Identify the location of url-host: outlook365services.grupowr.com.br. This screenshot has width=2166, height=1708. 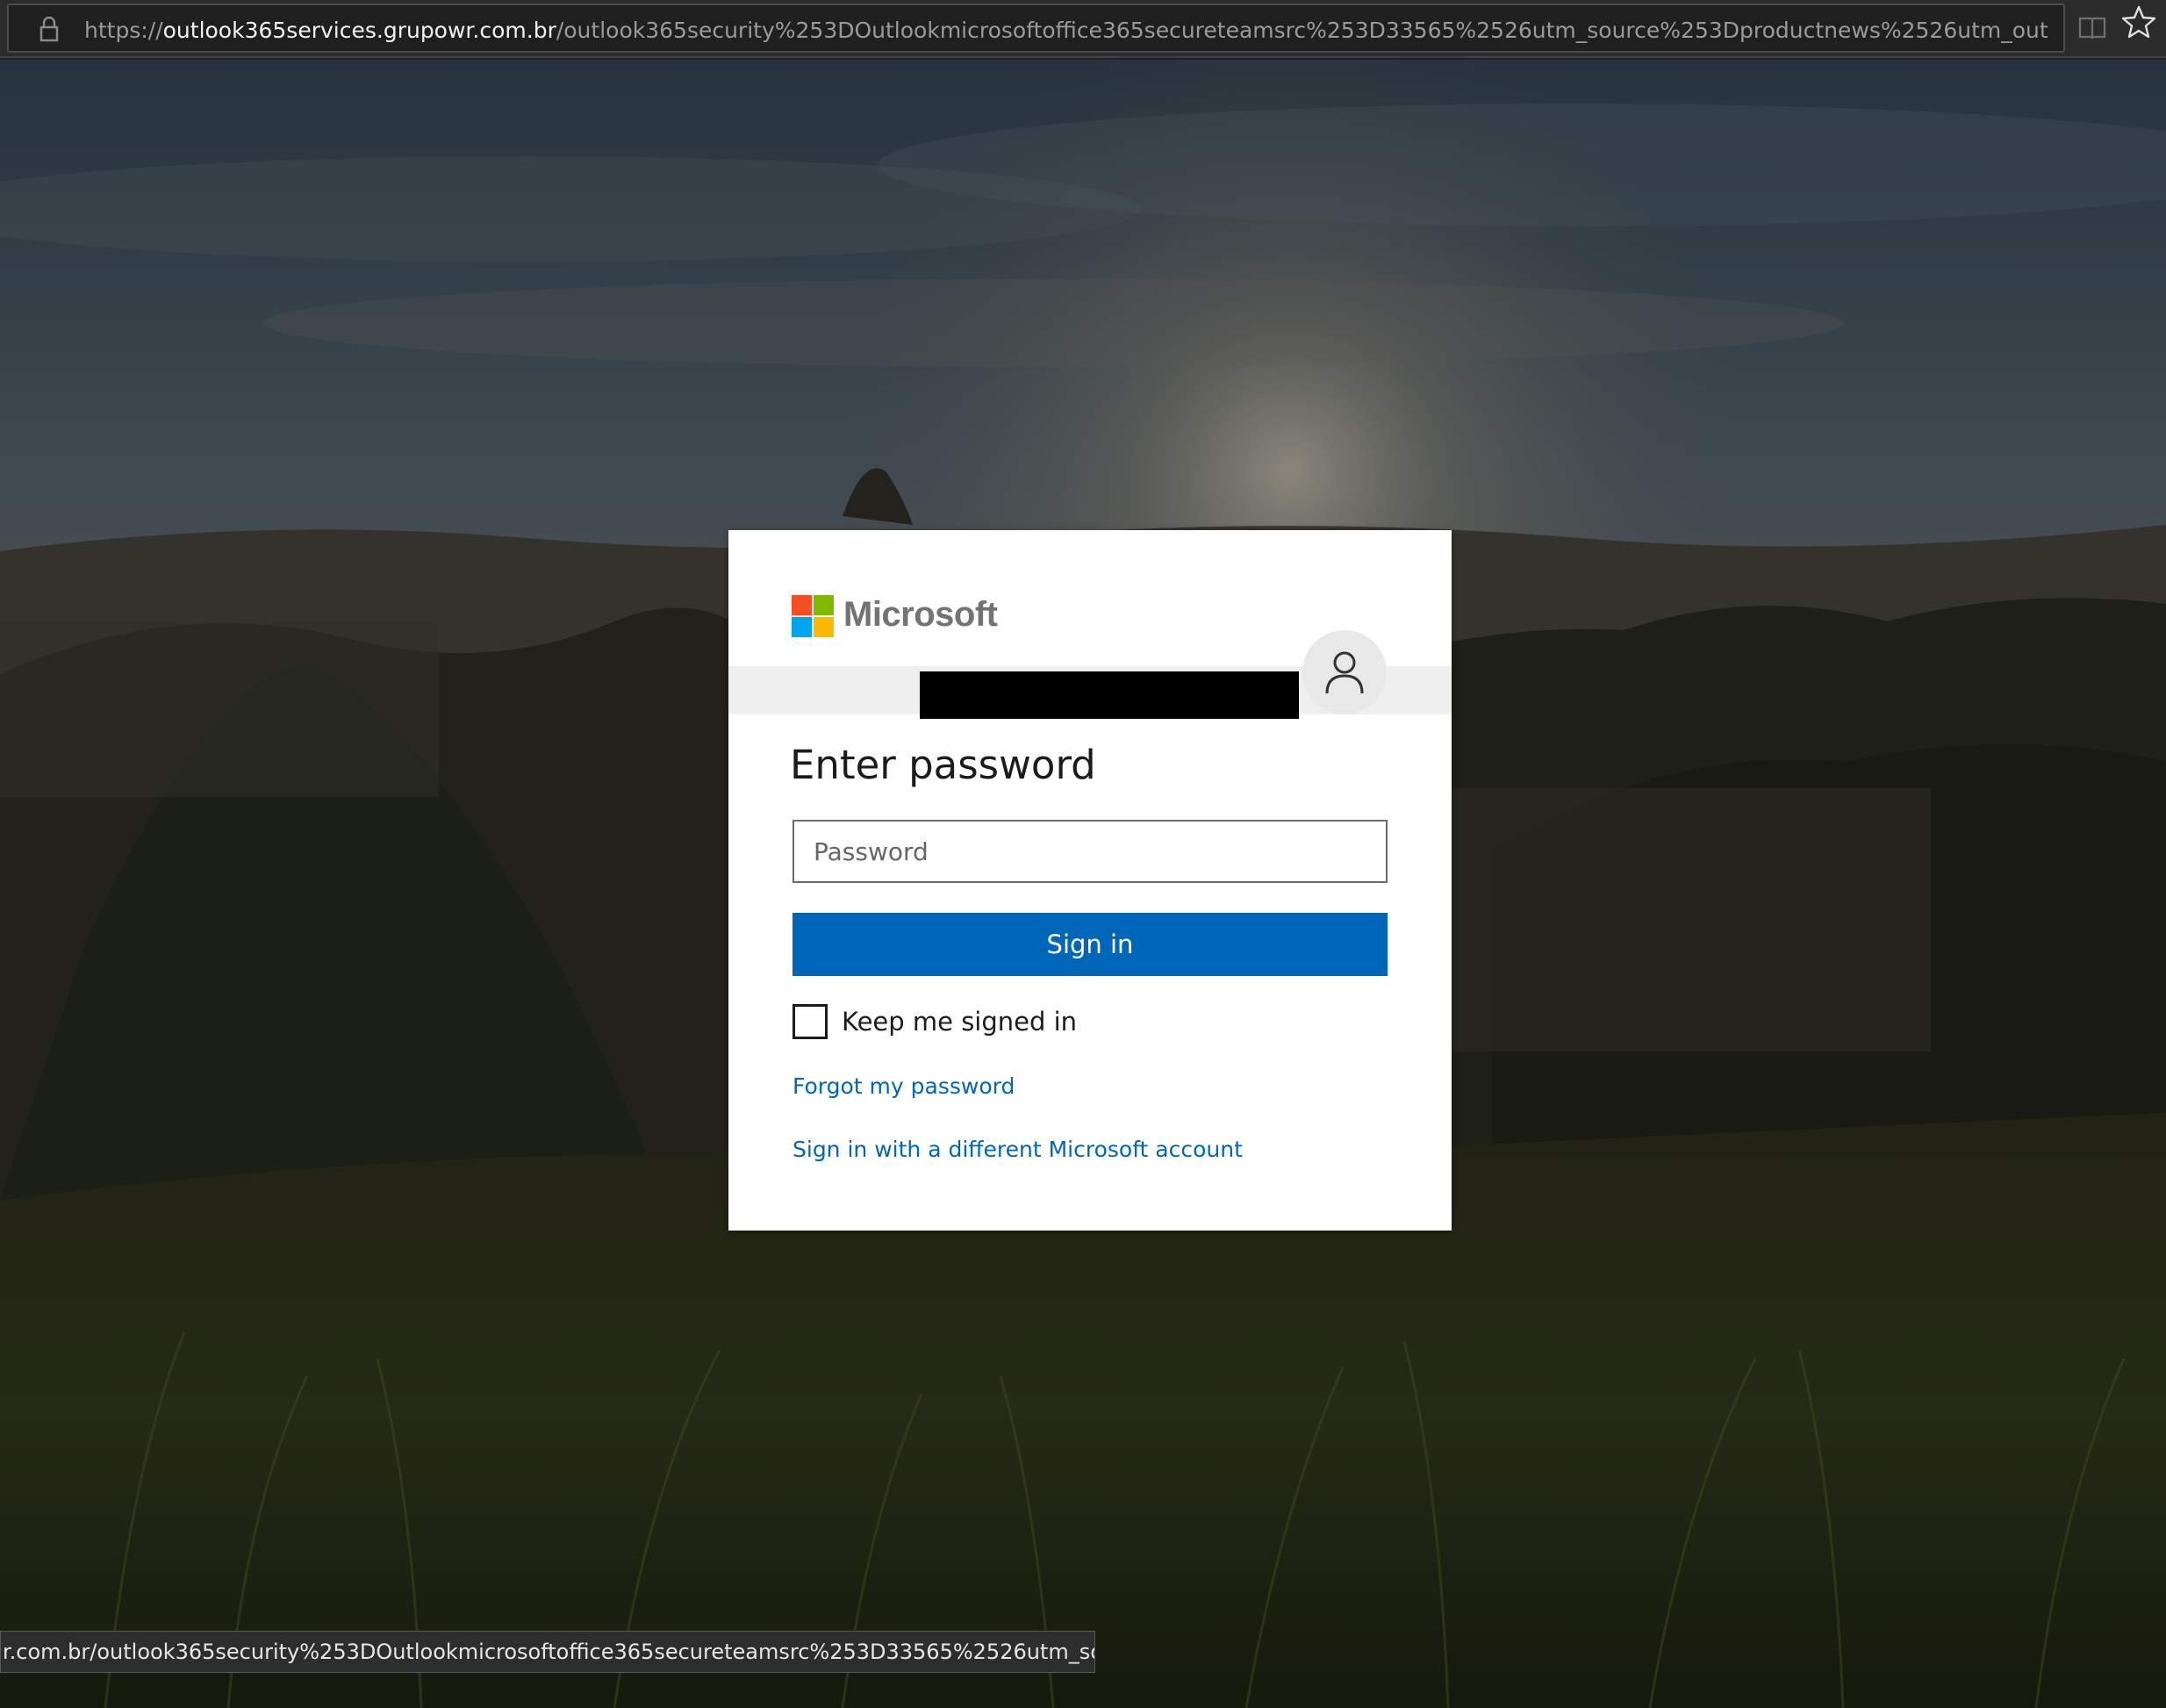
(359, 30).